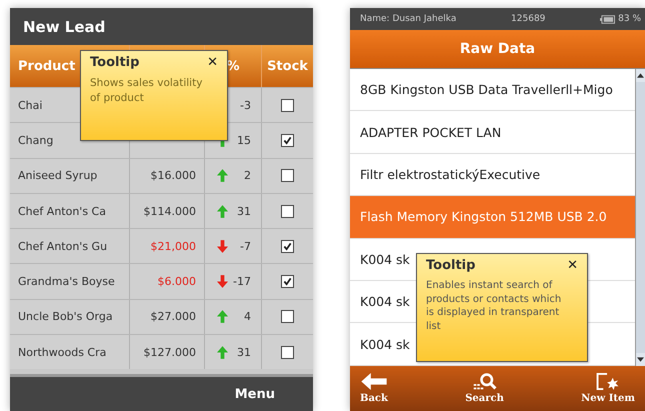  Describe the element at coordinates (528, 19) in the screenshot. I see `status-number: 125689` at that location.